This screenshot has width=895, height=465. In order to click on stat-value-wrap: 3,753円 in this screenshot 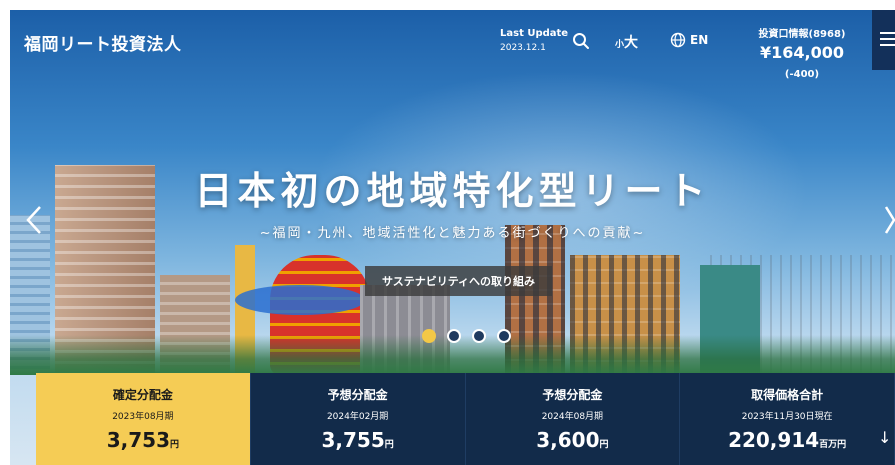, I will do `click(143, 440)`.